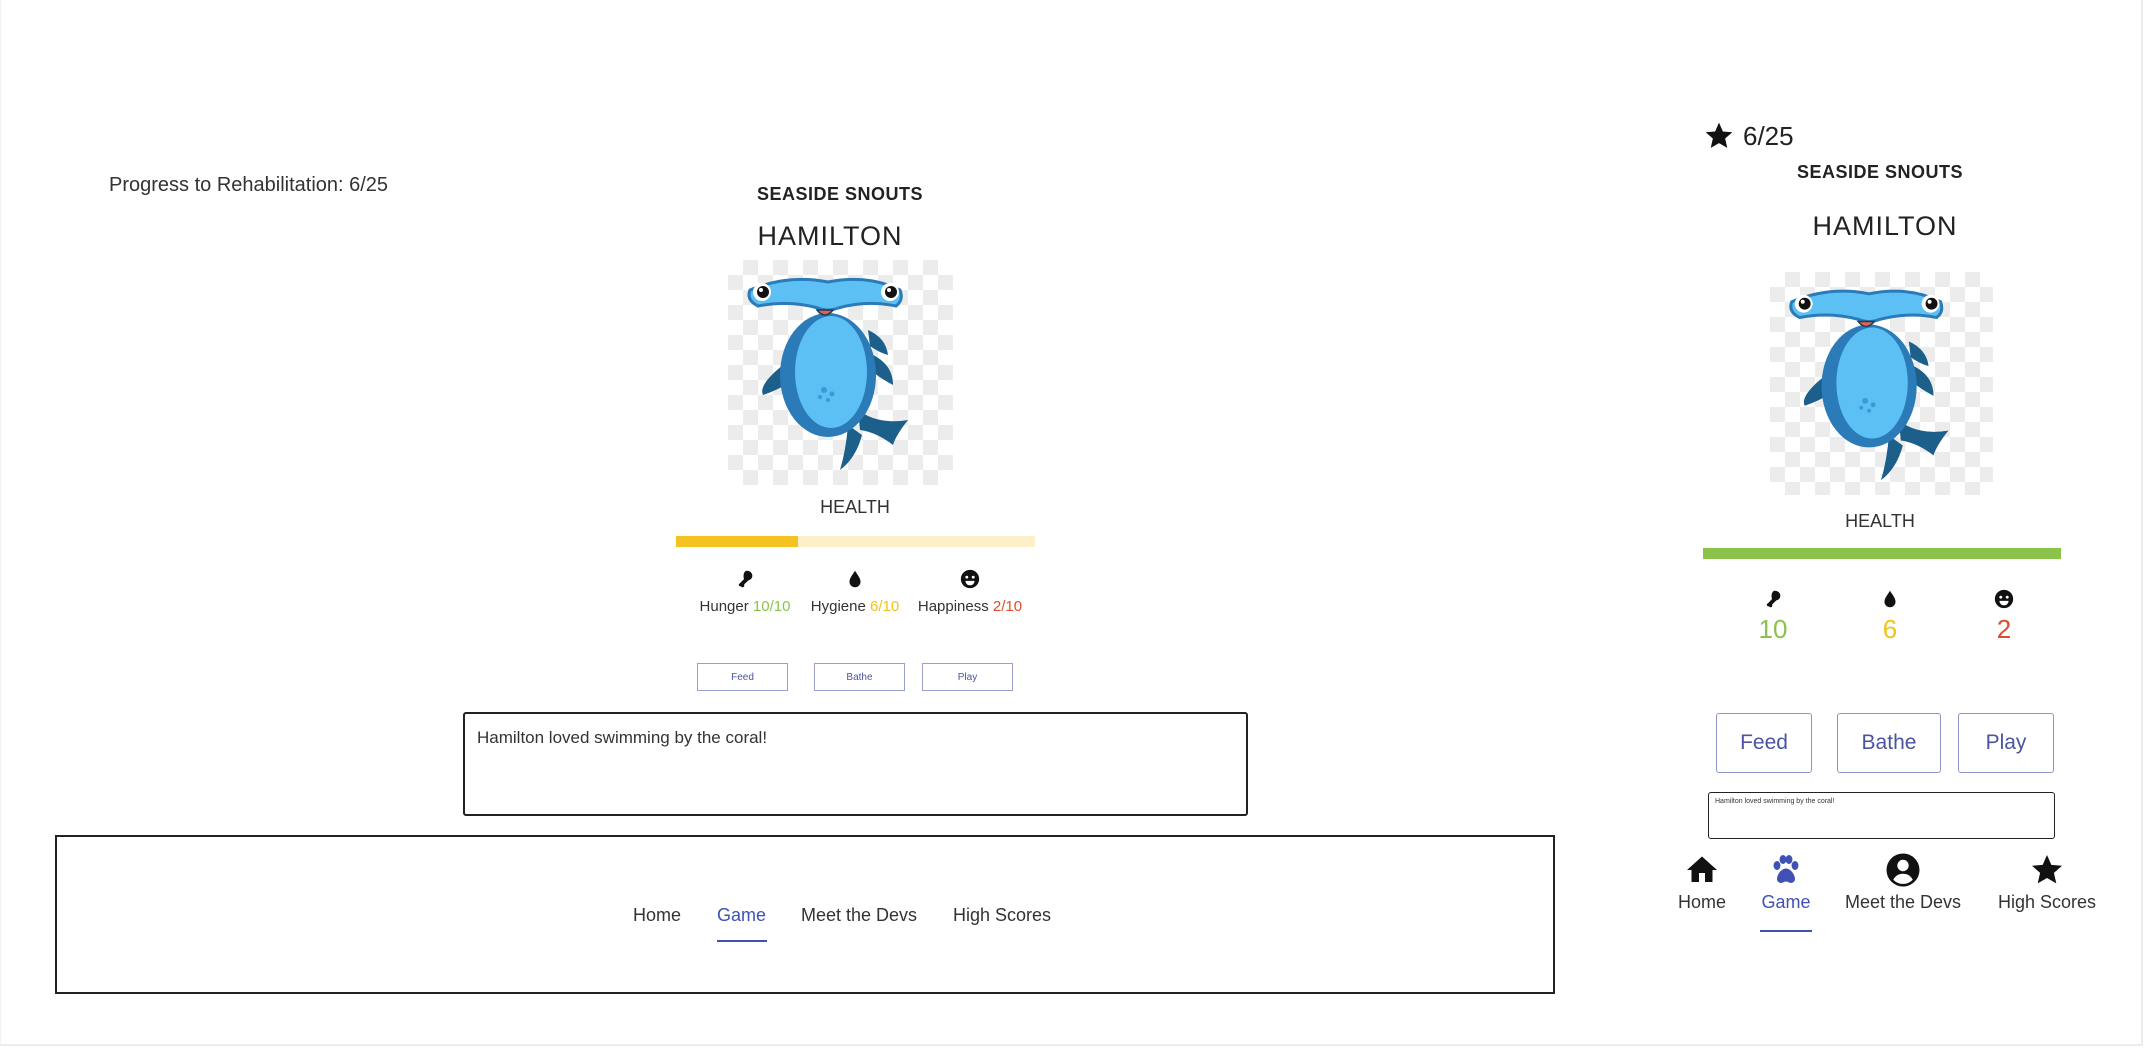 This screenshot has height=1048, width=2146. I want to click on stat-happiness: Happiness 2/10, so click(970, 591).